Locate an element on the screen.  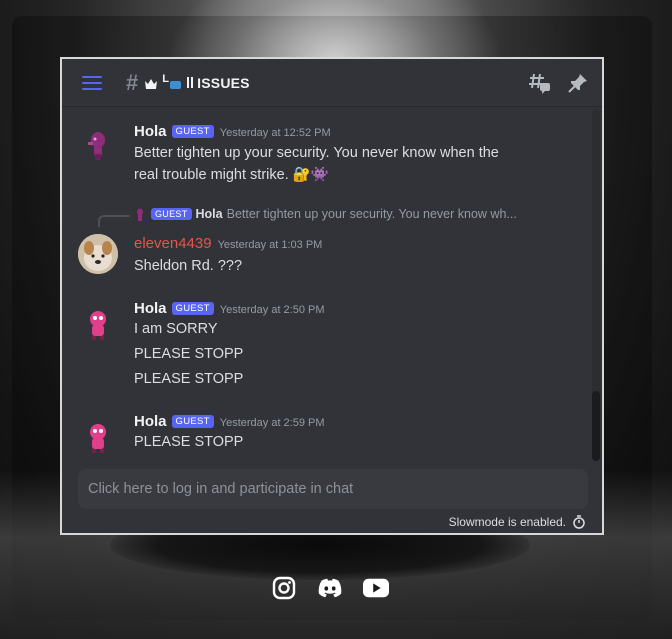
channel-hash-icon: # is located at coordinates (132, 82).